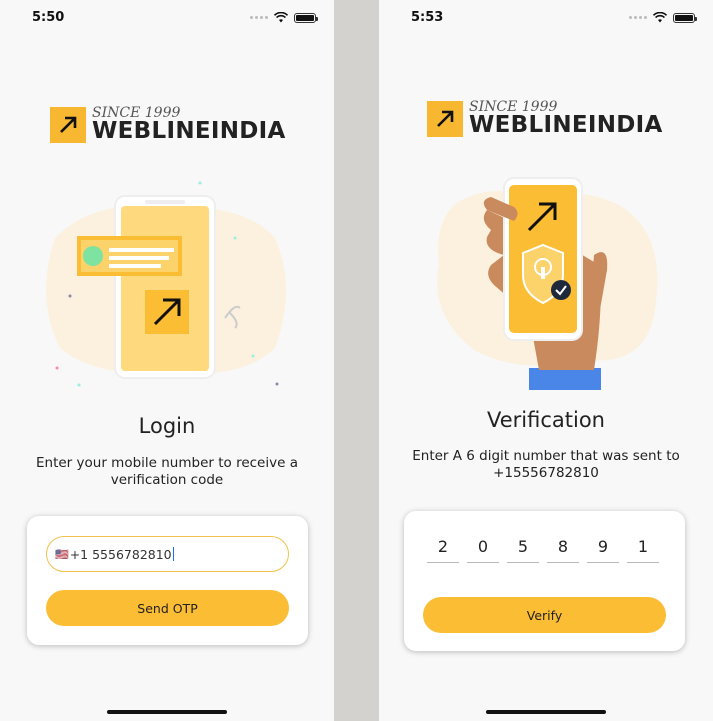  What do you see at coordinates (546, 420) in the screenshot?
I see `page-title: Verification` at bounding box center [546, 420].